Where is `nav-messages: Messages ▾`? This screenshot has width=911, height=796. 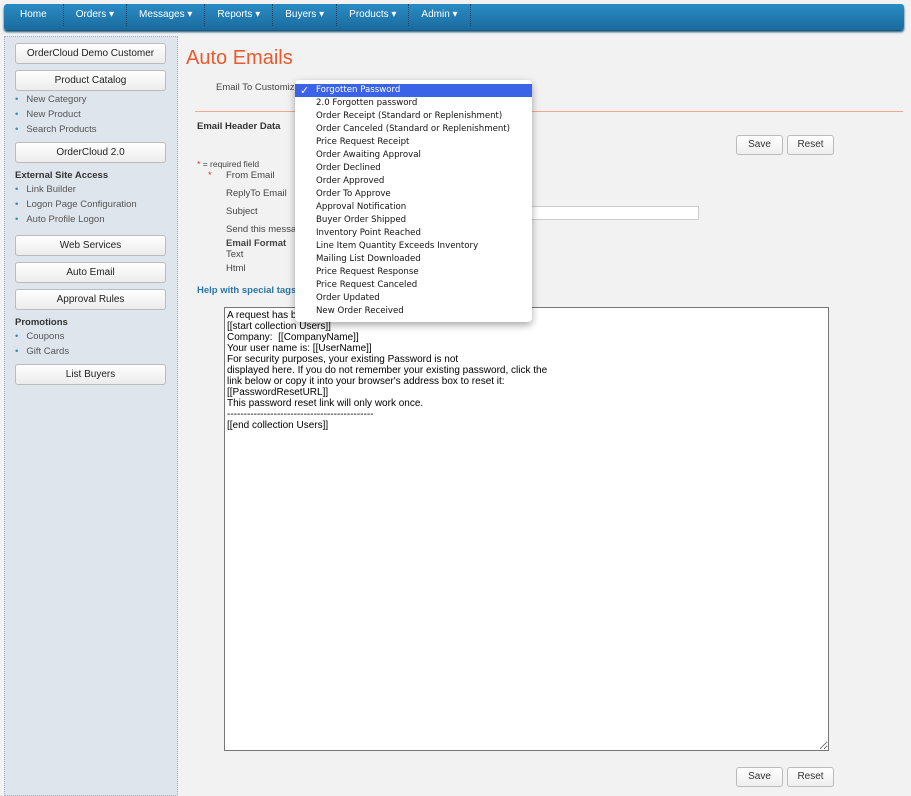 nav-messages: Messages ▾ is located at coordinates (166, 15).